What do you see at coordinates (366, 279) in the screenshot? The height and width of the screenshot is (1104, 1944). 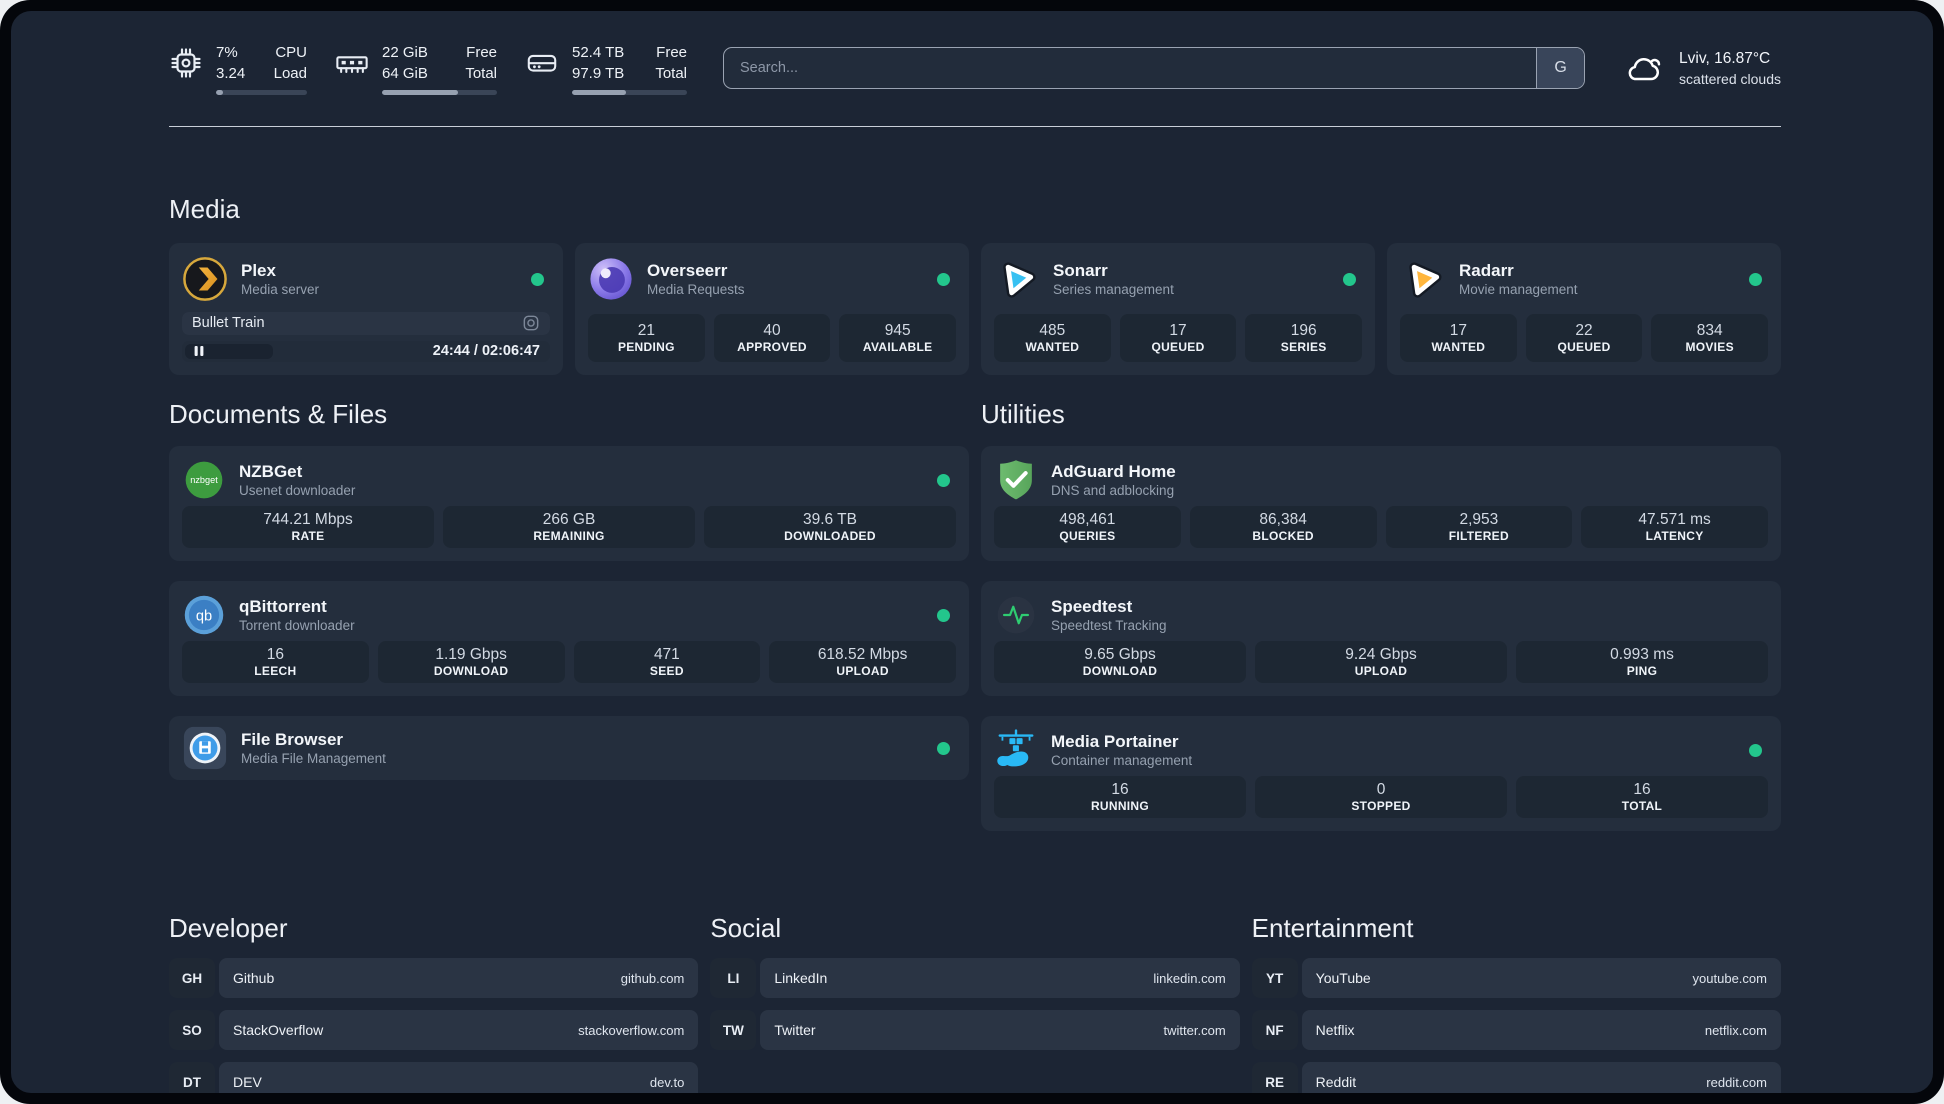 I see `app-link-plex: Plex Media server` at bounding box center [366, 279].